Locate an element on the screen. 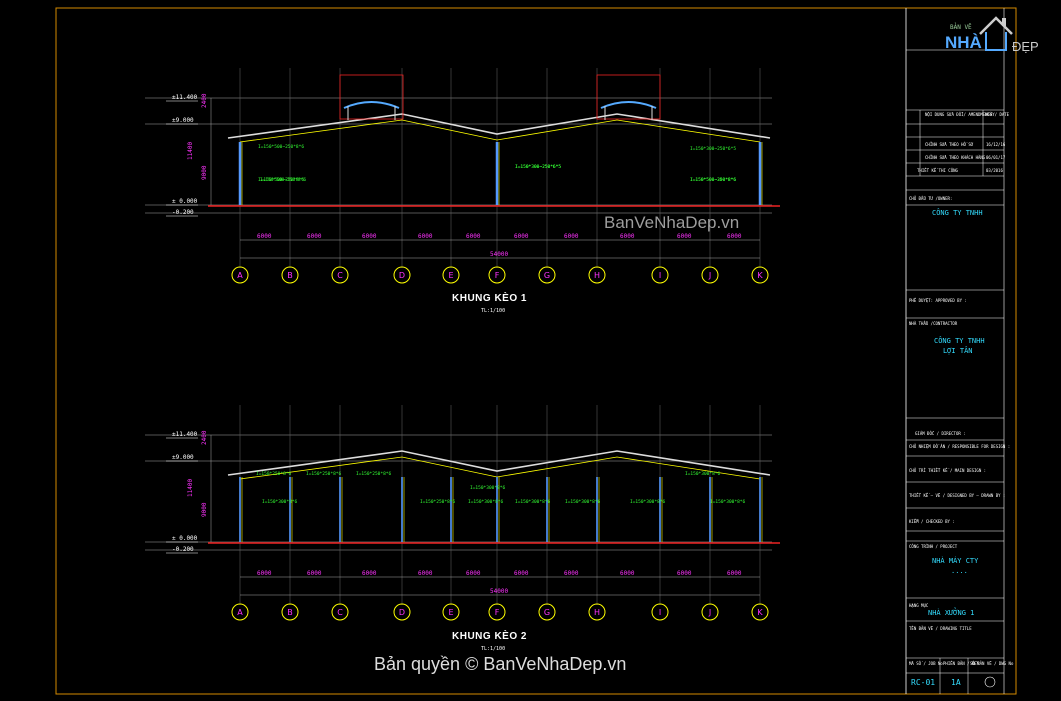 This screenshot has height=701, width=1061. level-text: ± 0.000 is located at coordinates (185, 538).